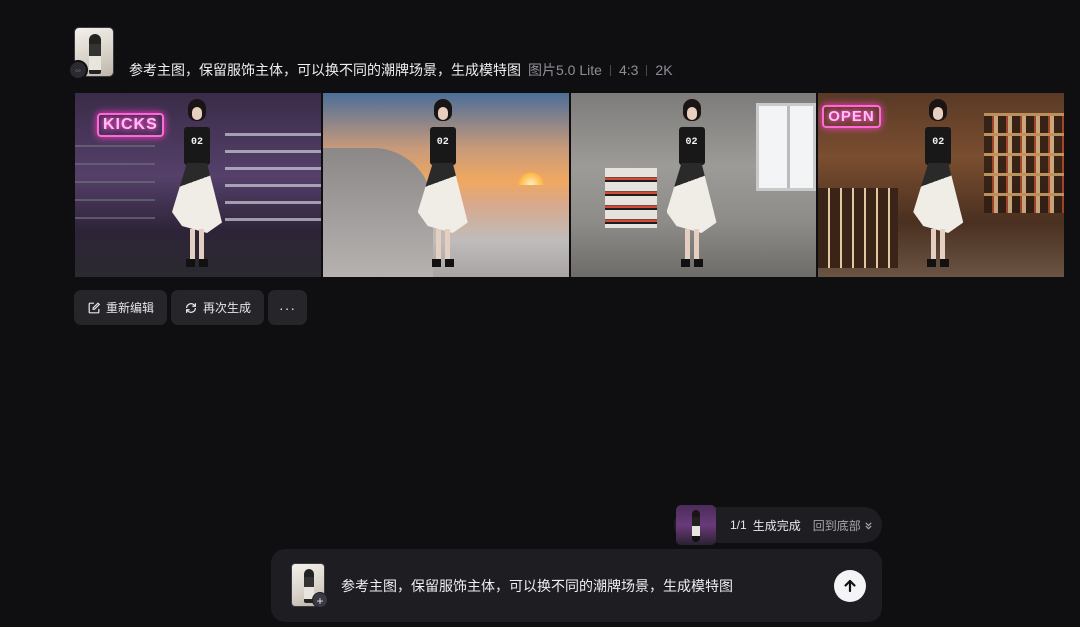 Image resolution: width=1080 pixels, height=627 pixels. Describe the element at coordinates (630, 198) in the screenshot. I see `shoe-boxes` at that location.